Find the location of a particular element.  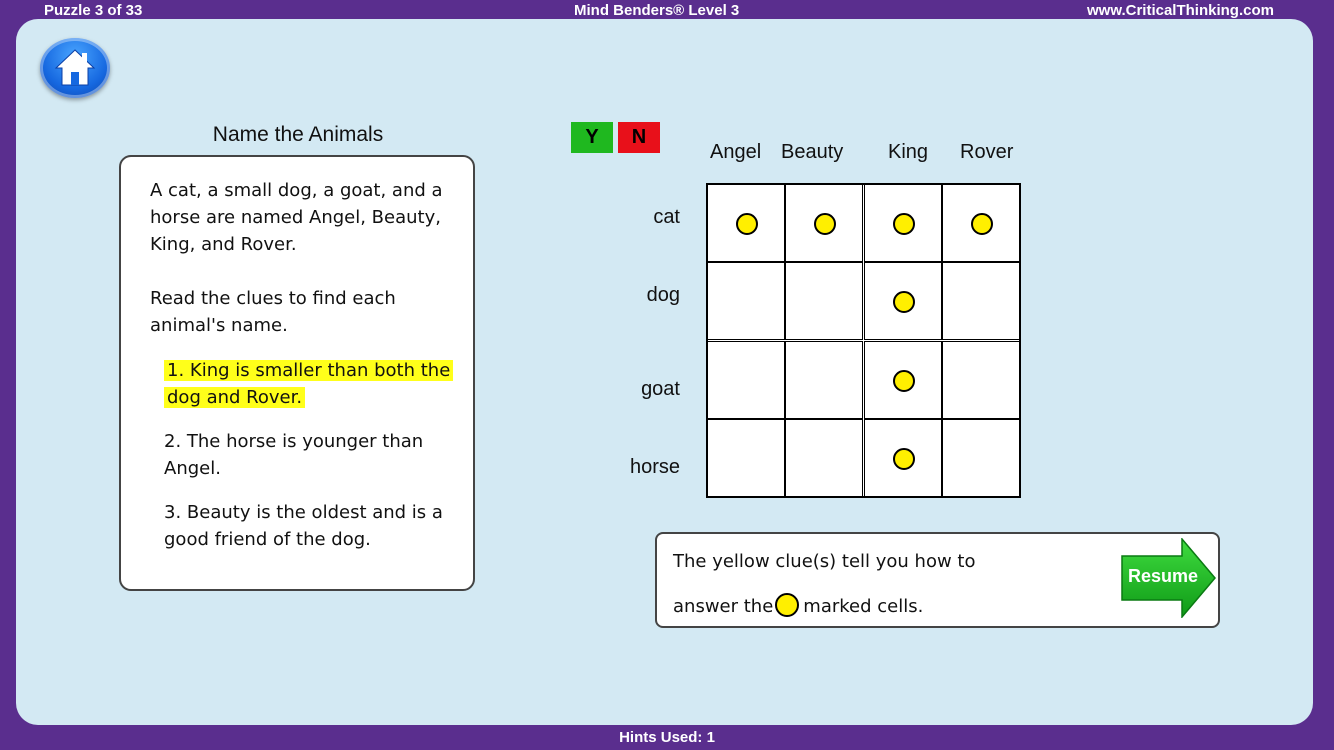

app-title: Mind Benders® Level 3 is located at coordinates (657, 10).